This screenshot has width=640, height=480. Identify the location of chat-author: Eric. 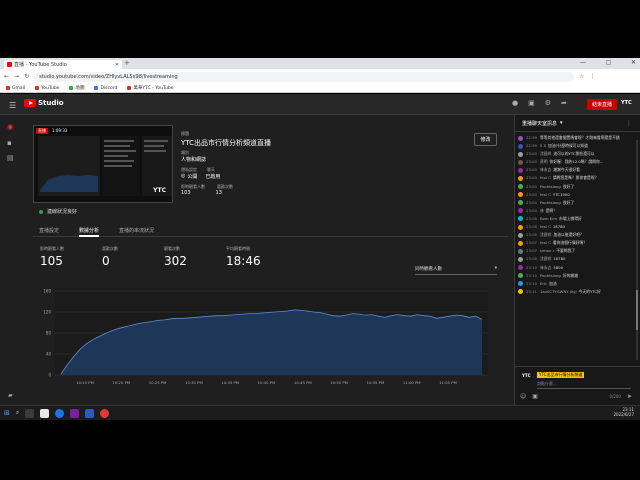
(543, 283).